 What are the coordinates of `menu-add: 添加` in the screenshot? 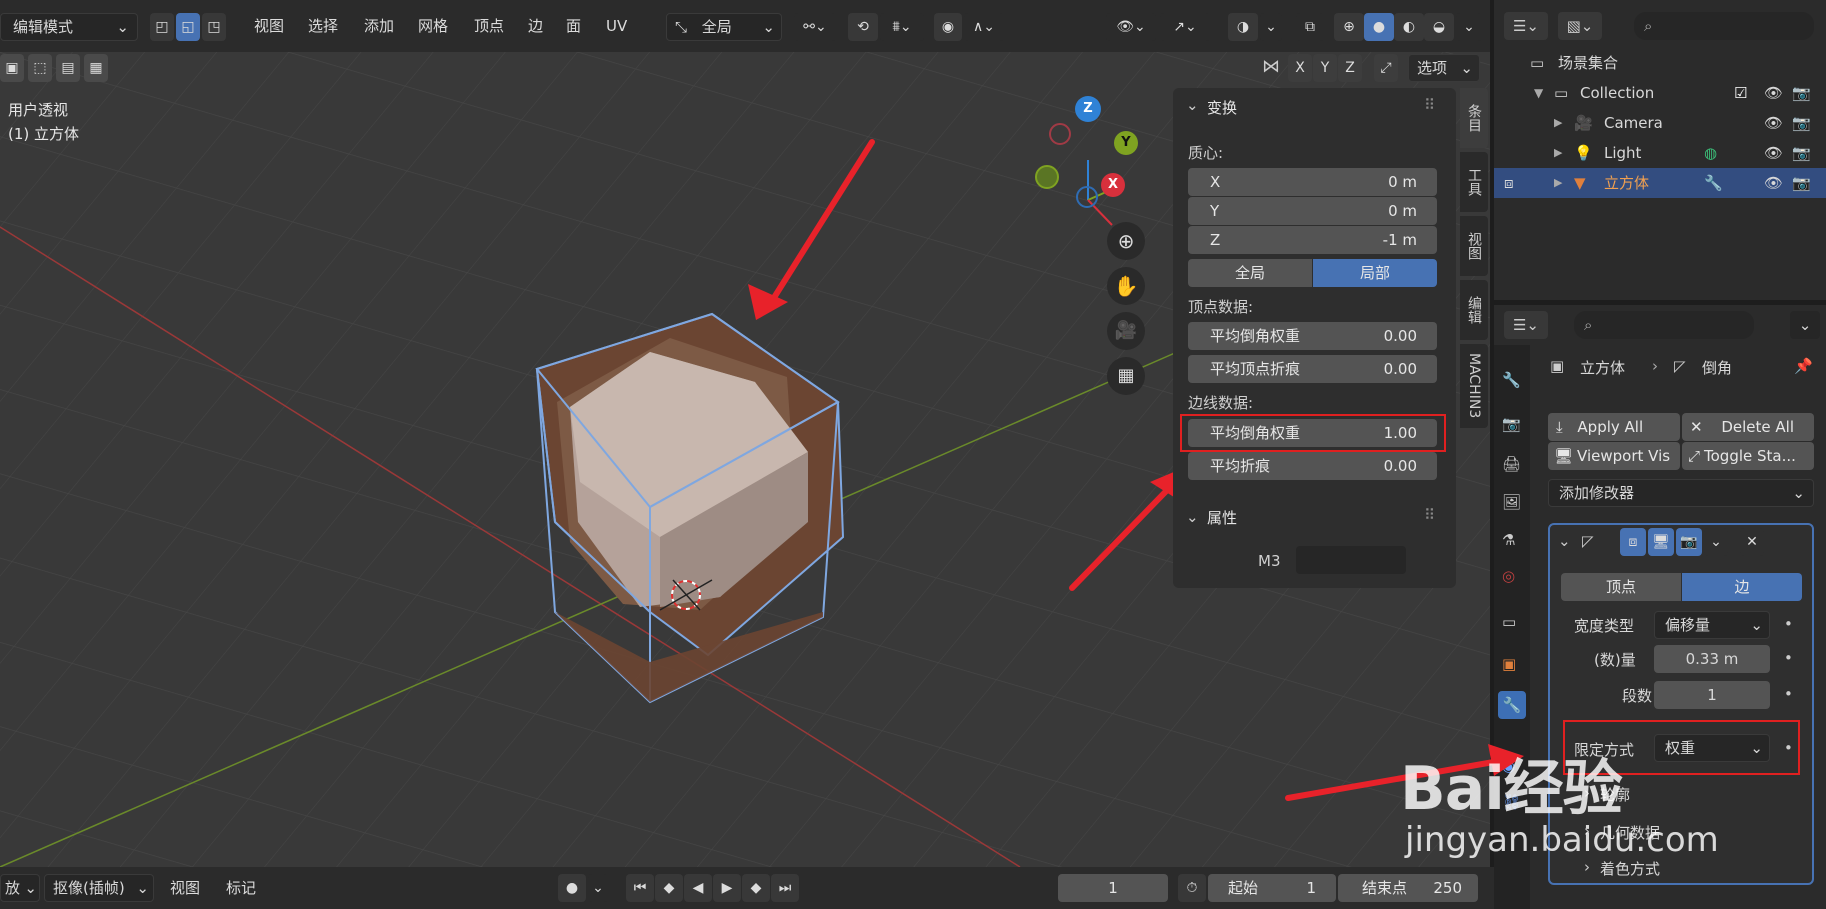 It's located at (379, 26).